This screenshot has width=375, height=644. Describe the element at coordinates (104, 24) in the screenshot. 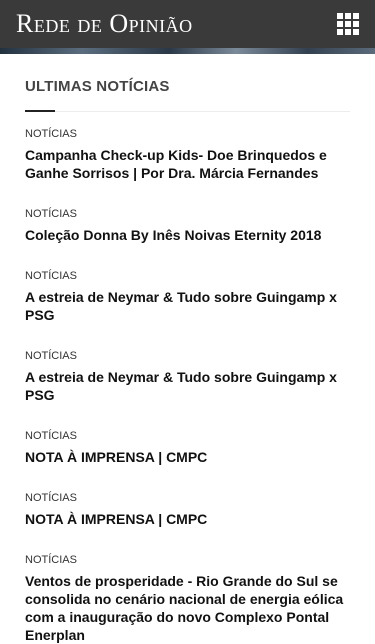

I see `site-logo: Rede de Opinião` at that location.